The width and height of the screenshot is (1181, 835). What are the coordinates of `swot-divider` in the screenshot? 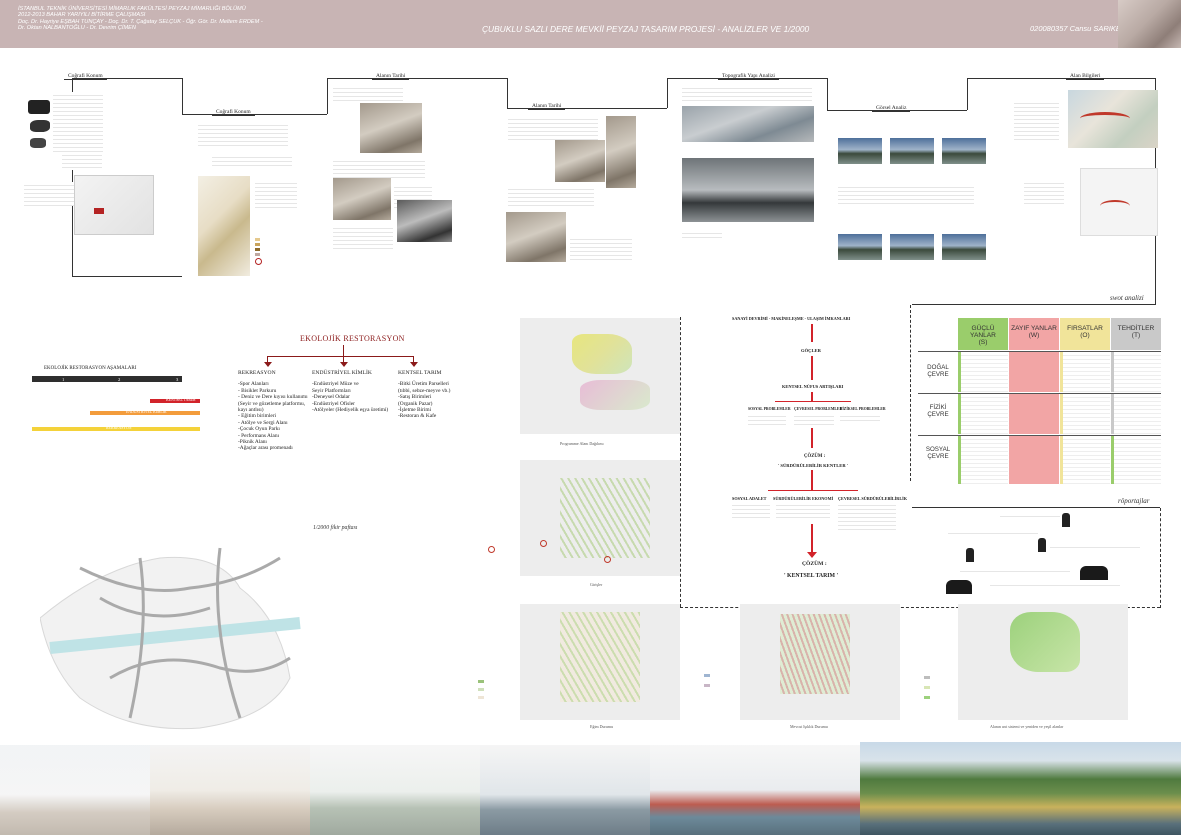 It's located at (1034, 304).